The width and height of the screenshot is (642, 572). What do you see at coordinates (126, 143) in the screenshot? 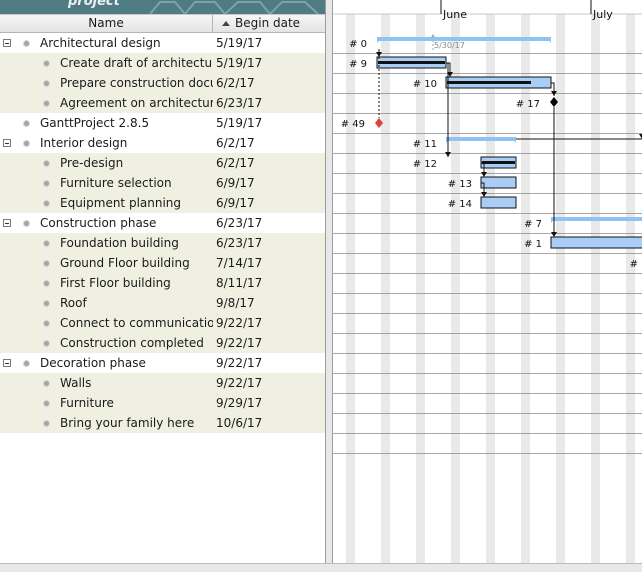
I see `task-name: Interior design` at bounding box center [126, 143].